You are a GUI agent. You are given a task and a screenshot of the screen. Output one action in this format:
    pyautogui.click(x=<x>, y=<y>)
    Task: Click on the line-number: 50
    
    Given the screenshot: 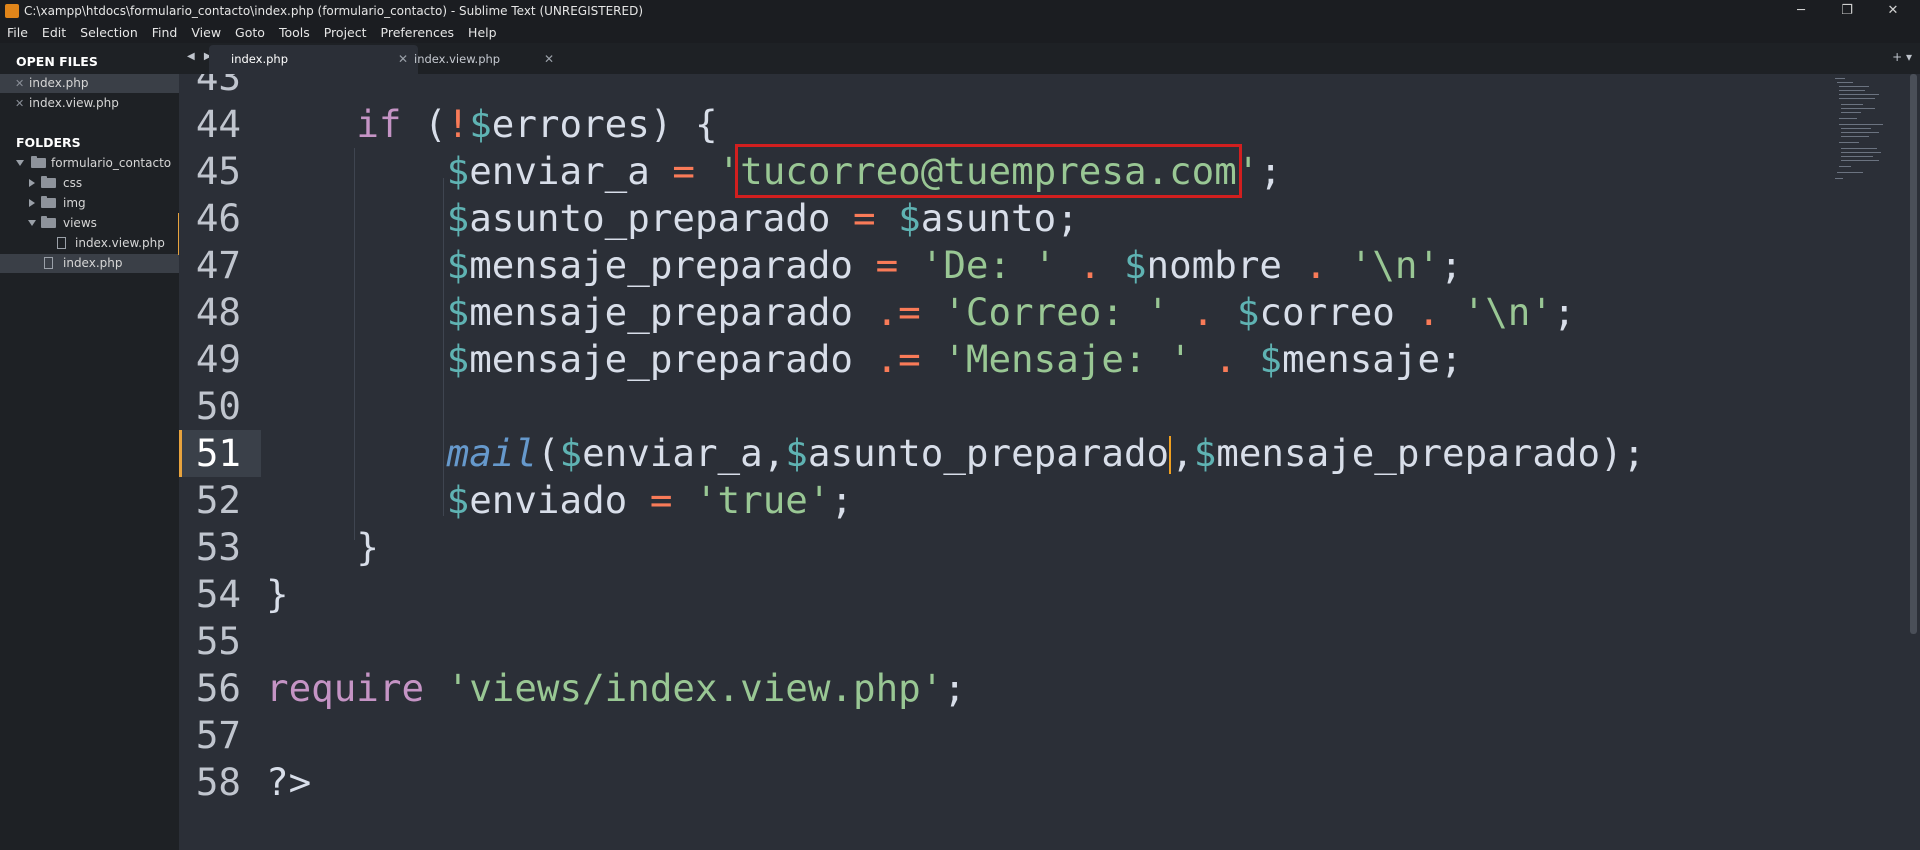 What is the action you would take?
    pyautogui.click(x=218, y=406)
    